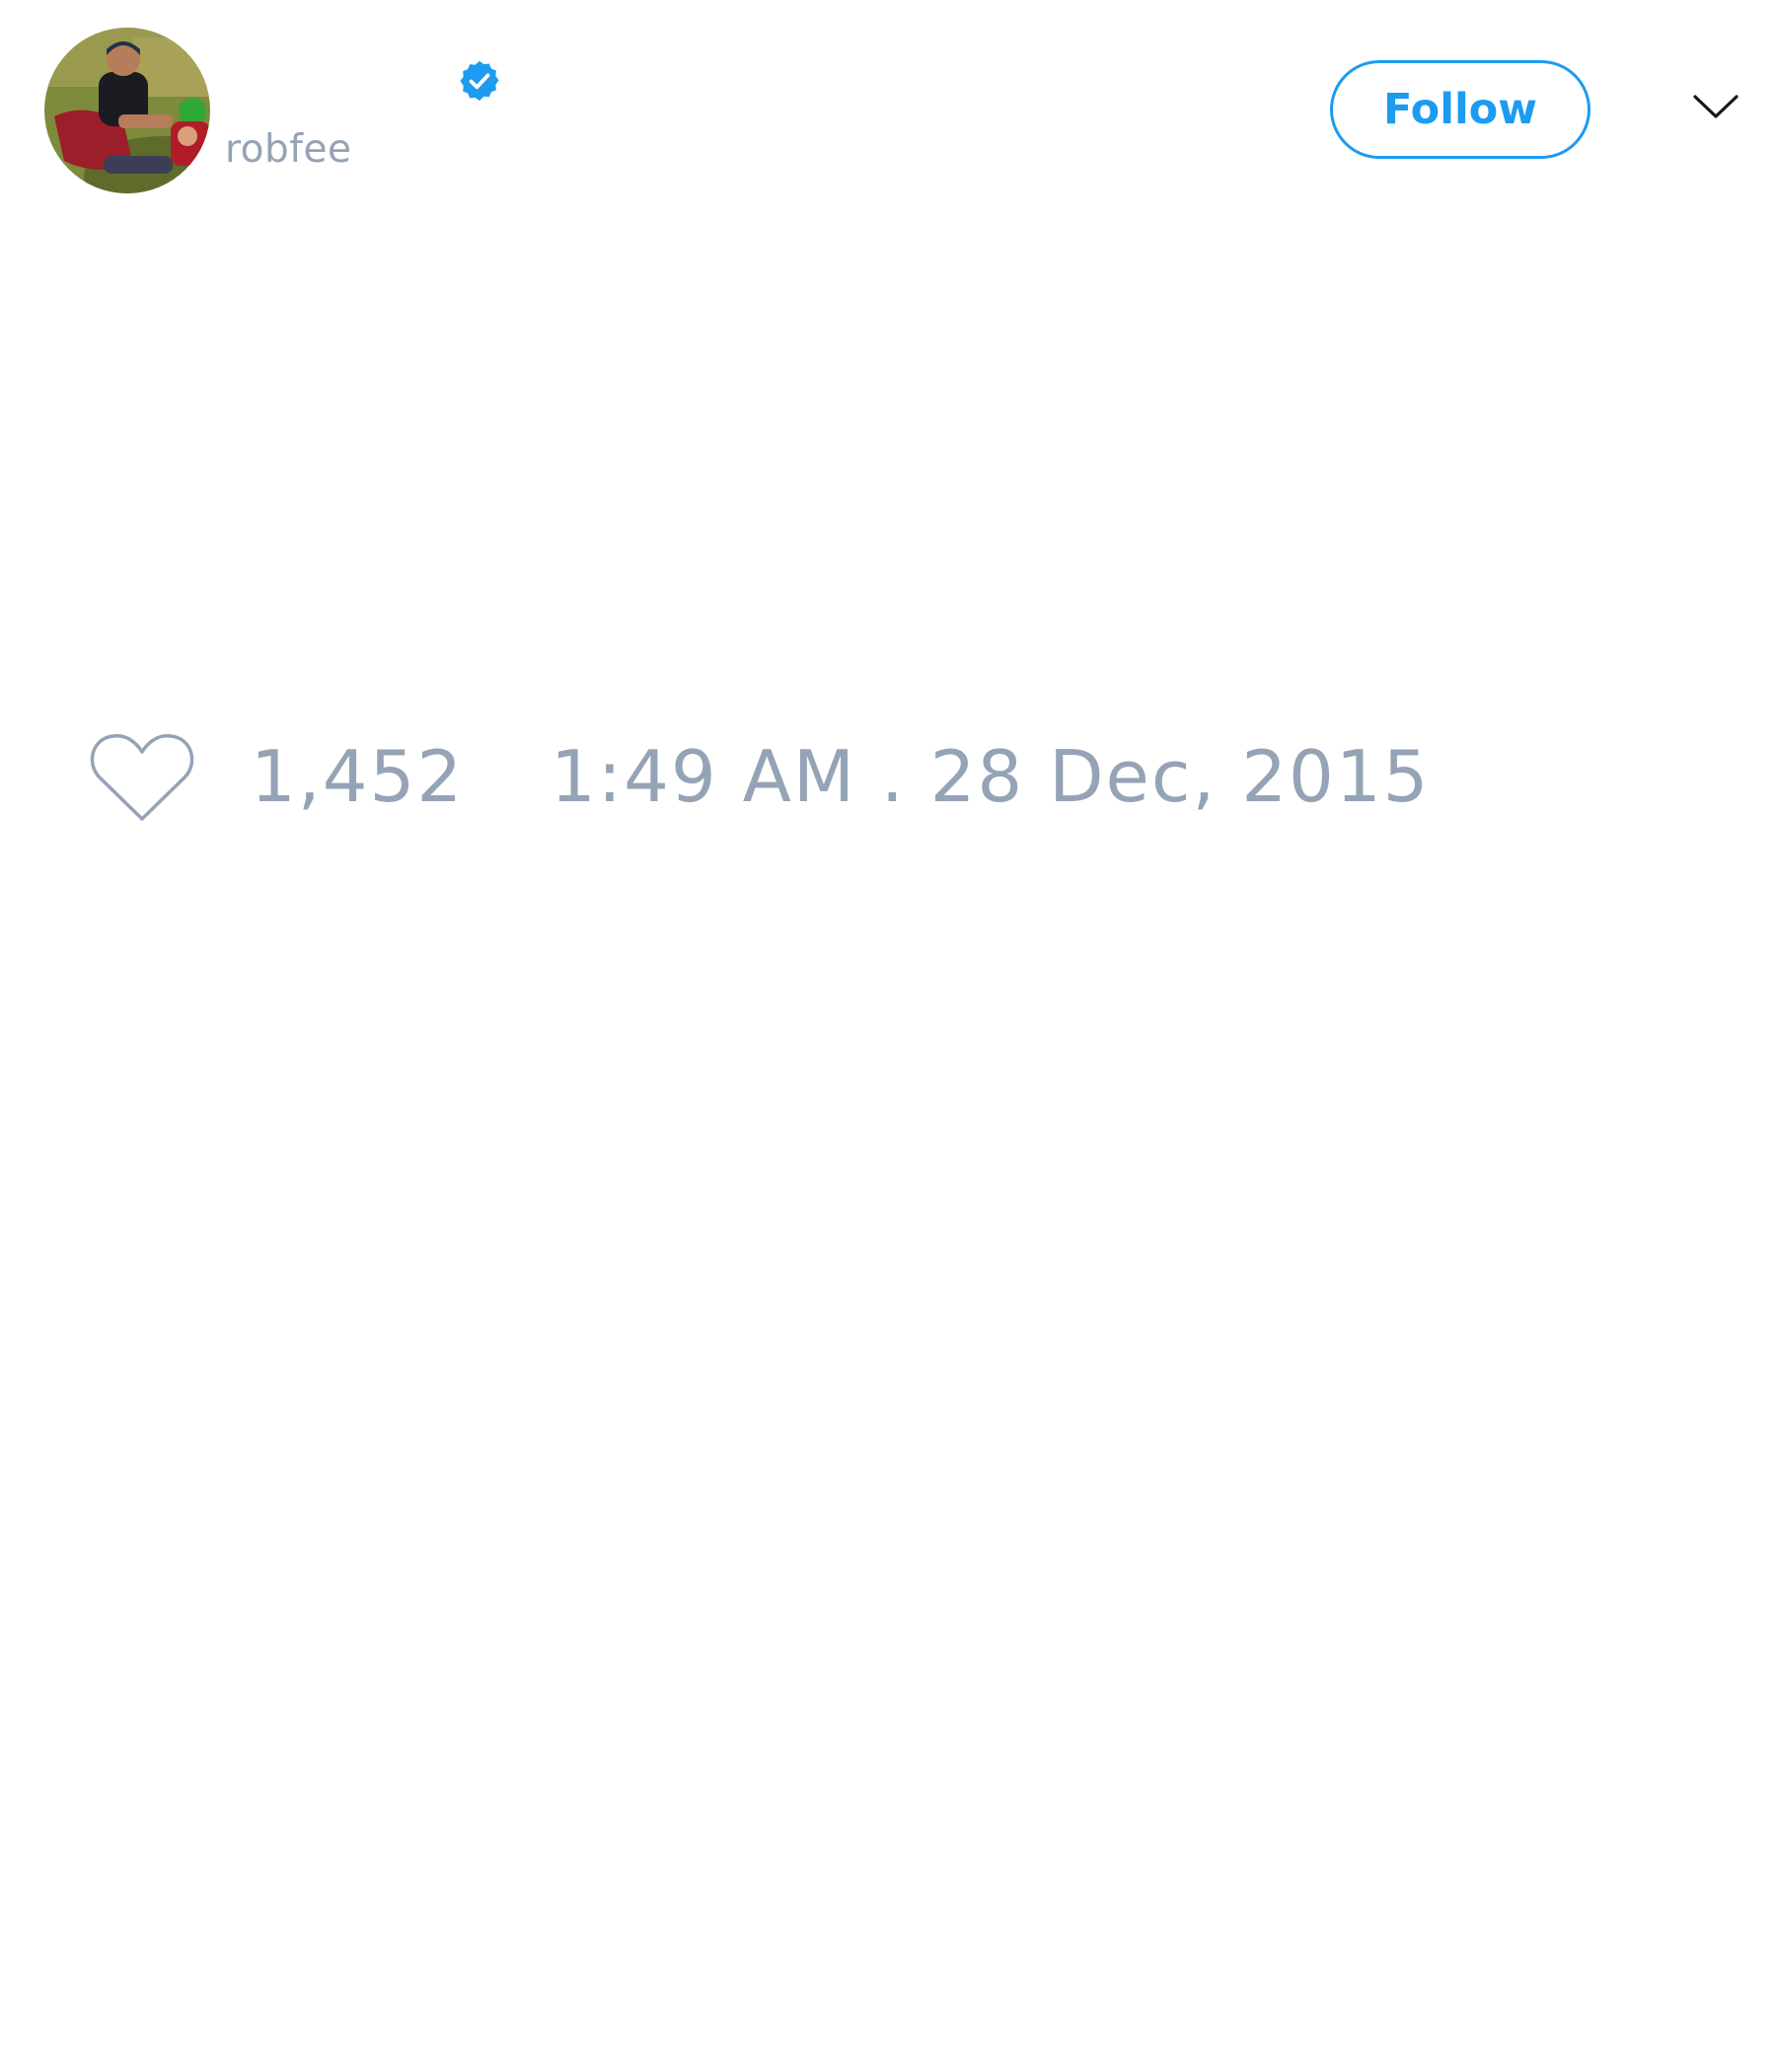 This screenshot has width=1776, height=2072. What do you see at coordinates (480, 81) in the screenshot?
I see `verified-badge-icon` at bounding box center [480, 81].